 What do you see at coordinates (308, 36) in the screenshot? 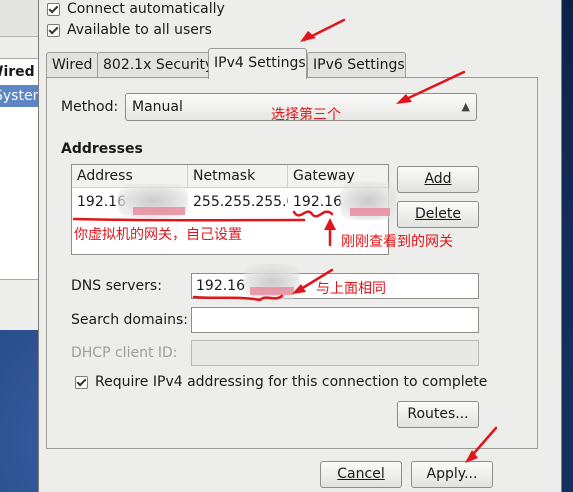
I see `arrowhead-ipv4-tab` at bounding box center [308, 36].